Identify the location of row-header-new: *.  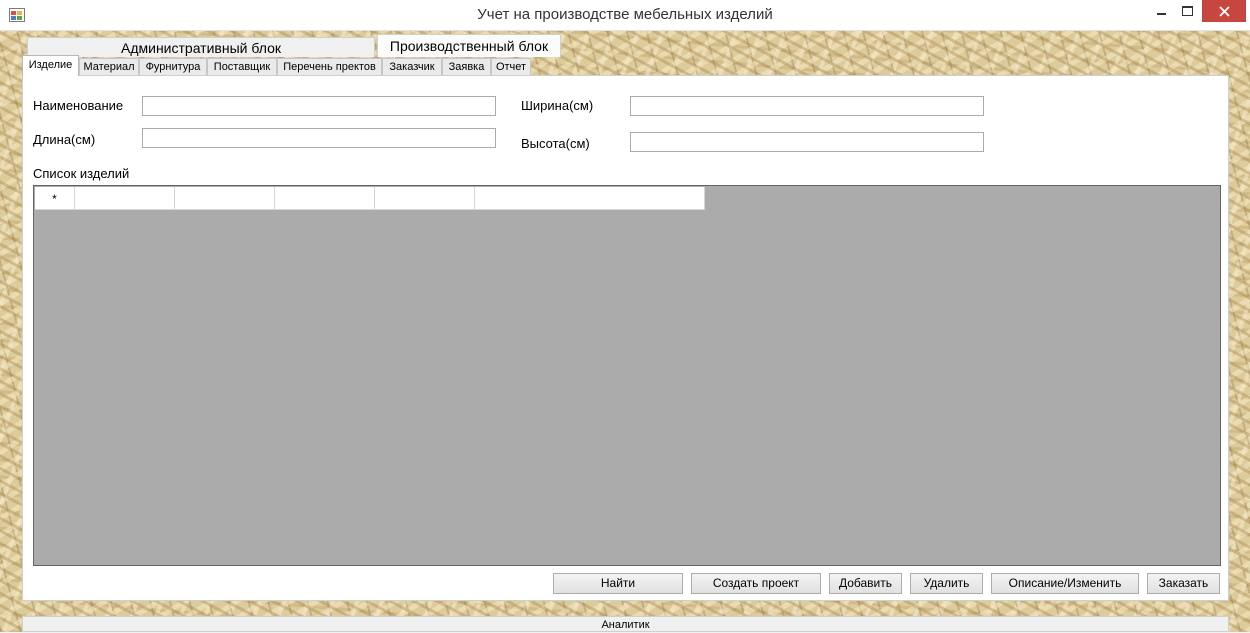
(55, 198).